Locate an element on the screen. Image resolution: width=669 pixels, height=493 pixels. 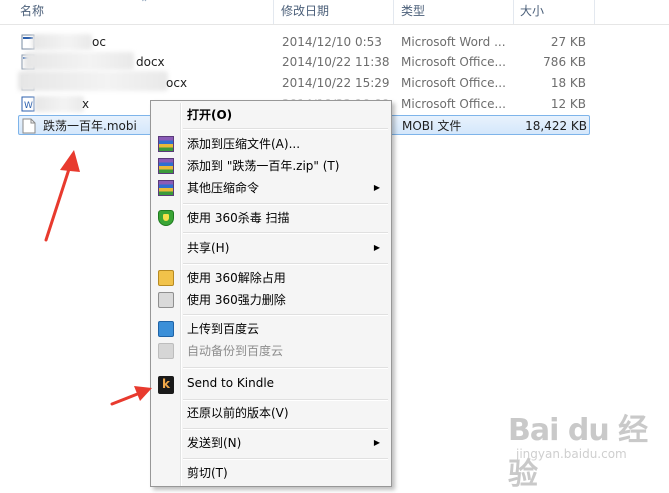
baidu-jingyan-watermark-url: jingyan.baidu.com is located at coordinates (571, 454).